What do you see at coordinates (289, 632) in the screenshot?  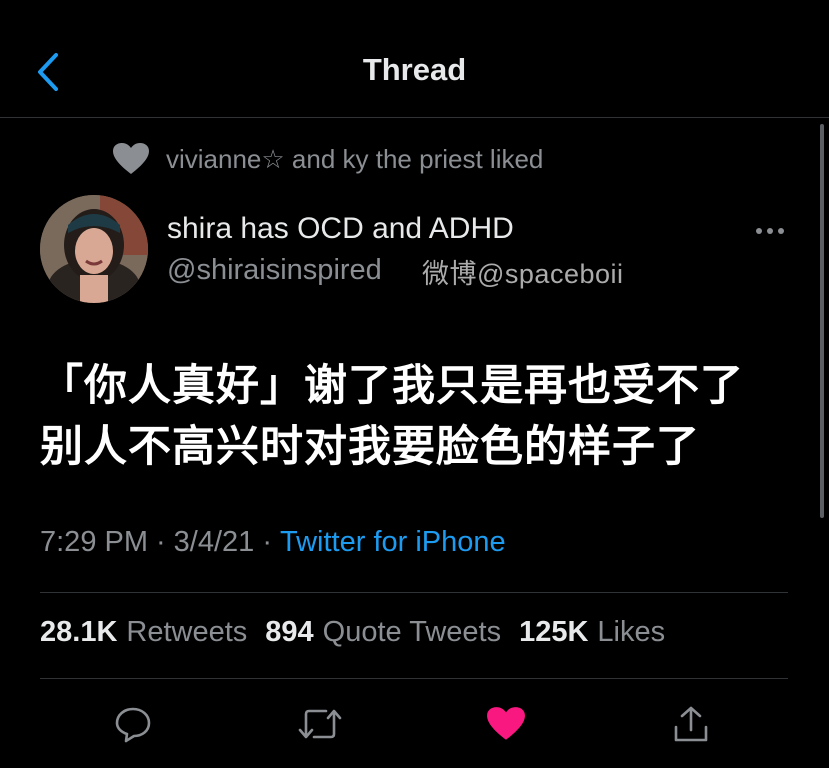 I see `quote-tweets-count: 894` at bounding box center [289, 632].